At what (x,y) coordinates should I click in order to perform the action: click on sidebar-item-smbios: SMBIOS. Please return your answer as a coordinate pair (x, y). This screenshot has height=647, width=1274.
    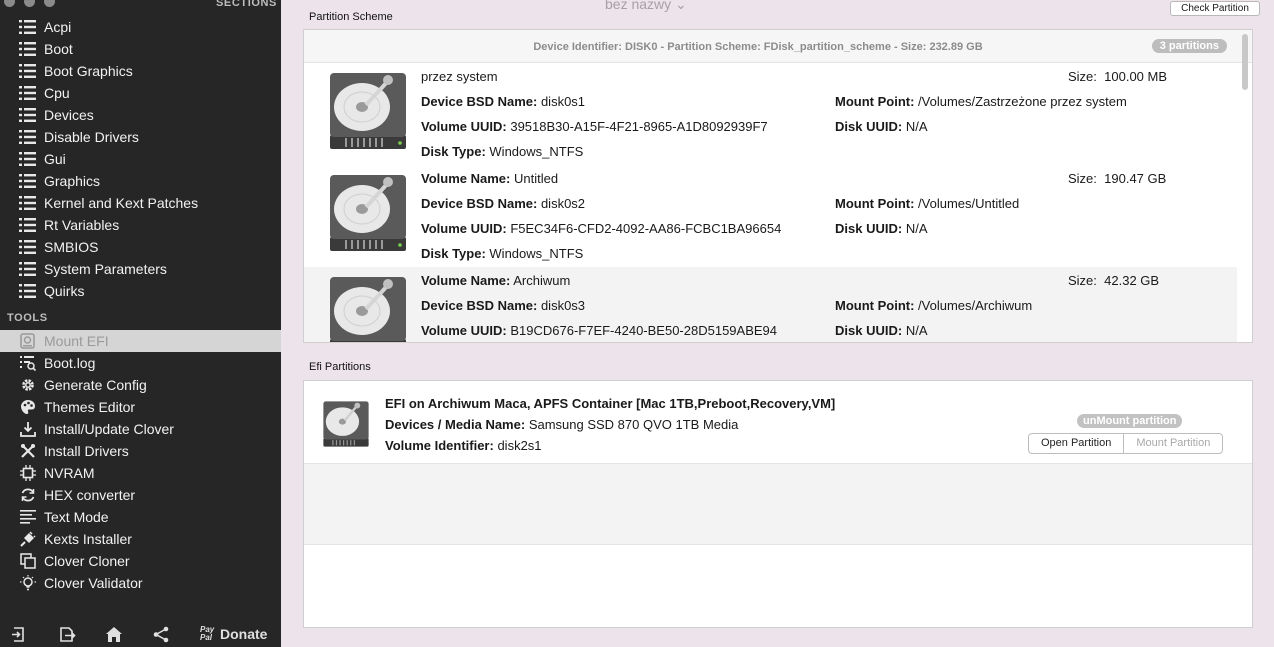
    Looking at the image, I should click on (140, 247).